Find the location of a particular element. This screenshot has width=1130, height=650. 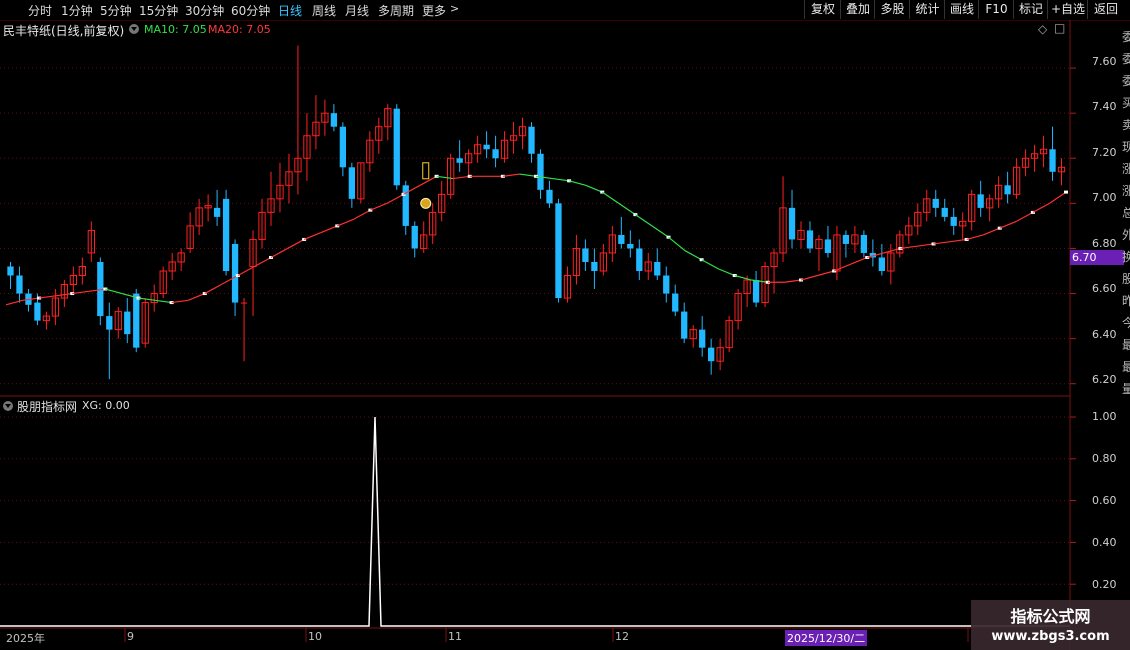

price-tick: 6.60 is located at coordinates (1104, 288).